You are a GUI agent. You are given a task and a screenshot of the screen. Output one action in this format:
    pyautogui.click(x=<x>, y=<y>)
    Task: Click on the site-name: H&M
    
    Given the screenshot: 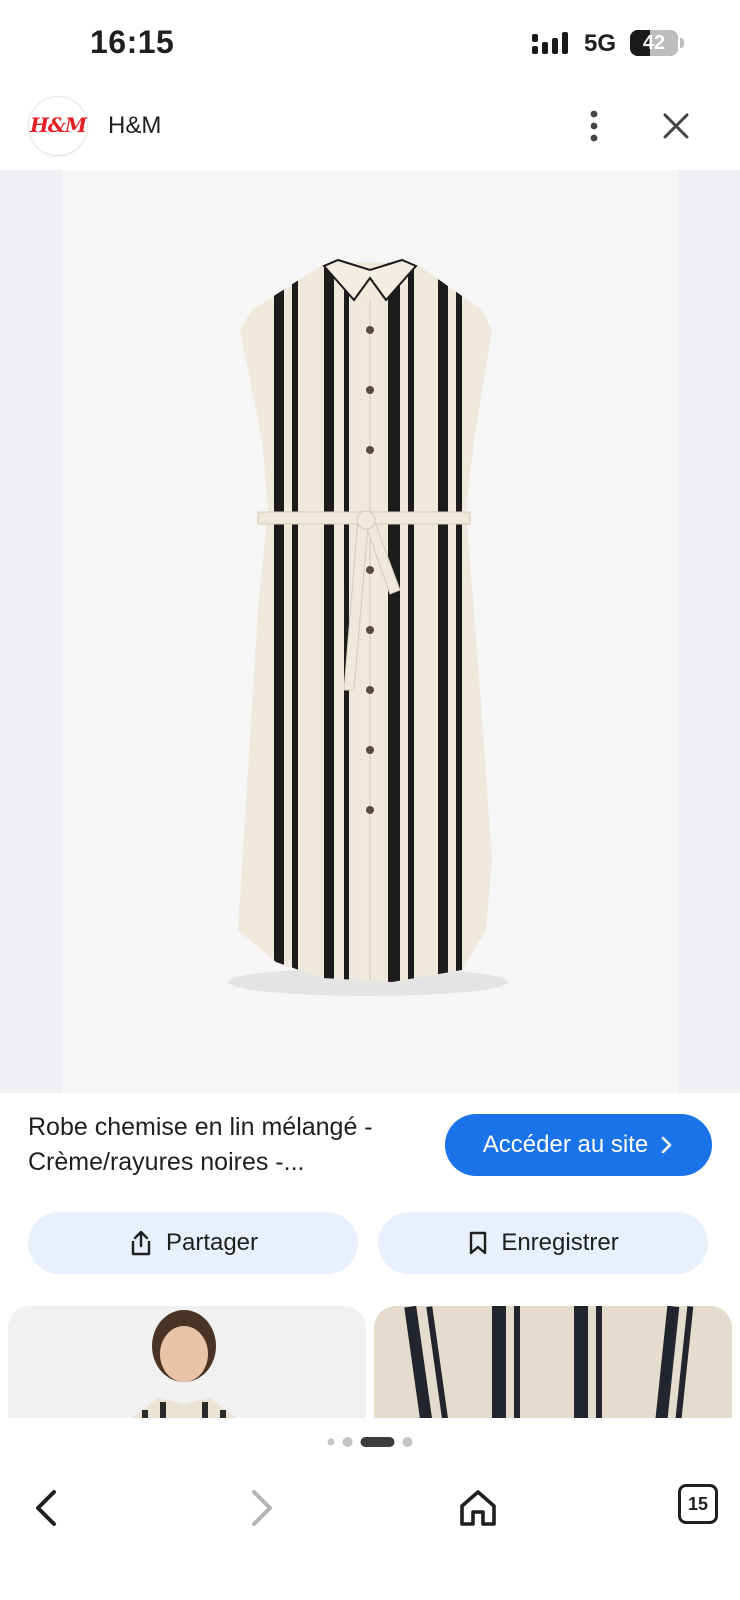 What is the action you would take?
    pyautogui.click(x=134, y=126)
    